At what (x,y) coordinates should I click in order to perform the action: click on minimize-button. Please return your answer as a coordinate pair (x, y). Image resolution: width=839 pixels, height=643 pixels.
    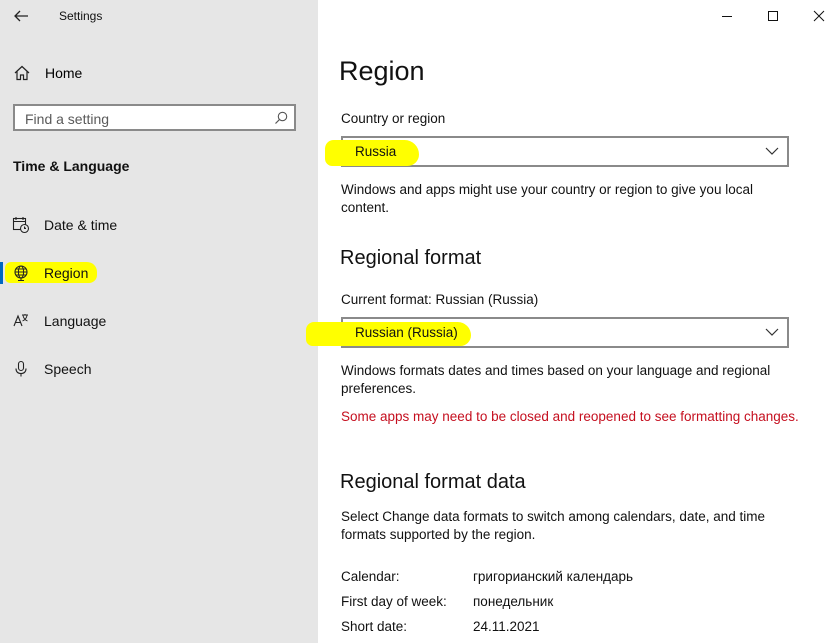
    Looking at the image, I should click on (727, 16).